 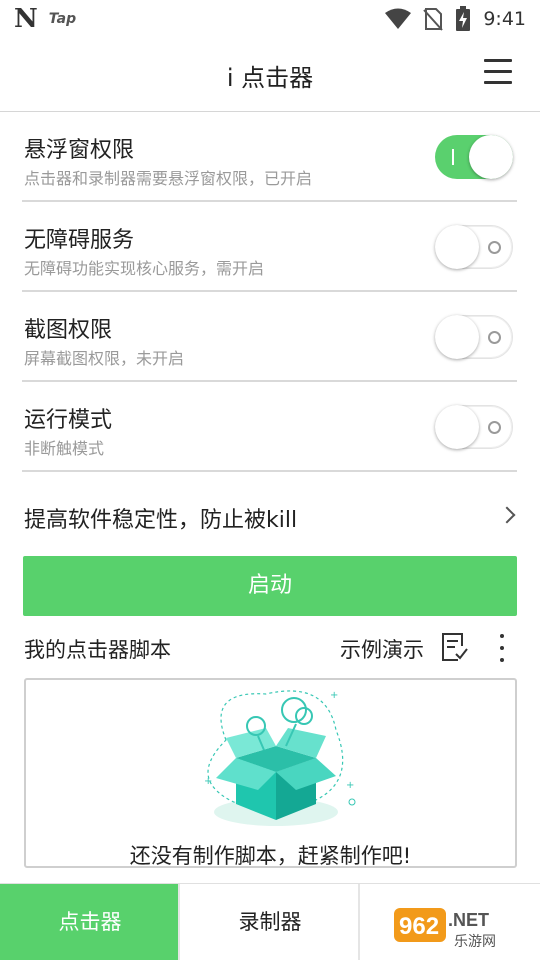 I want to click on status-left: N Tap, so click(x=45, y=19).